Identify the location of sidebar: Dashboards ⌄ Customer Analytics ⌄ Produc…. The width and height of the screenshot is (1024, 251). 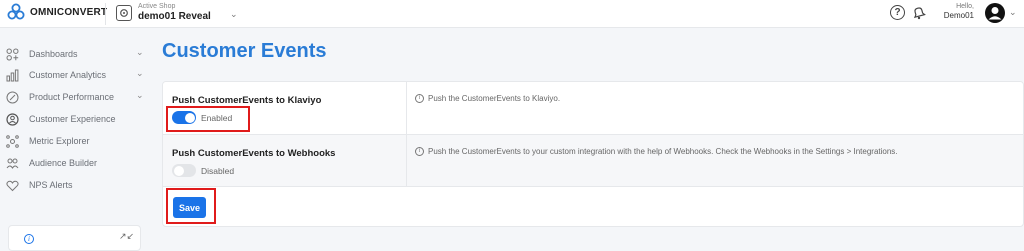
(77, 139).